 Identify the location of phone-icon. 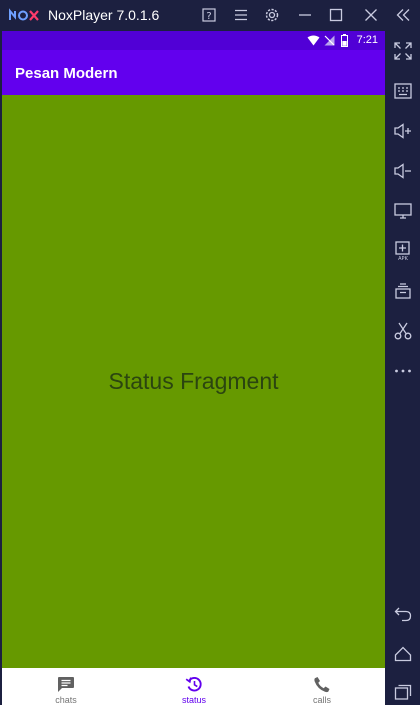
(322, 685).